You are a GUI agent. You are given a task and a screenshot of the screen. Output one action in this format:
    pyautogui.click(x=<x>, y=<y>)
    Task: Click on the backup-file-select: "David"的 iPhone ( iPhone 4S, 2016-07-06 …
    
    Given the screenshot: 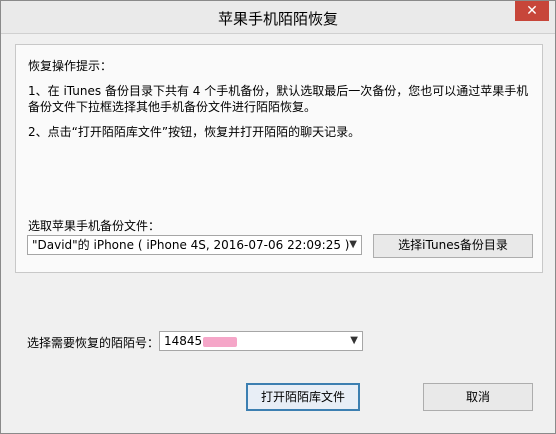 What is the action you would take?
    pyautogui.click(x=194, y=245)
    